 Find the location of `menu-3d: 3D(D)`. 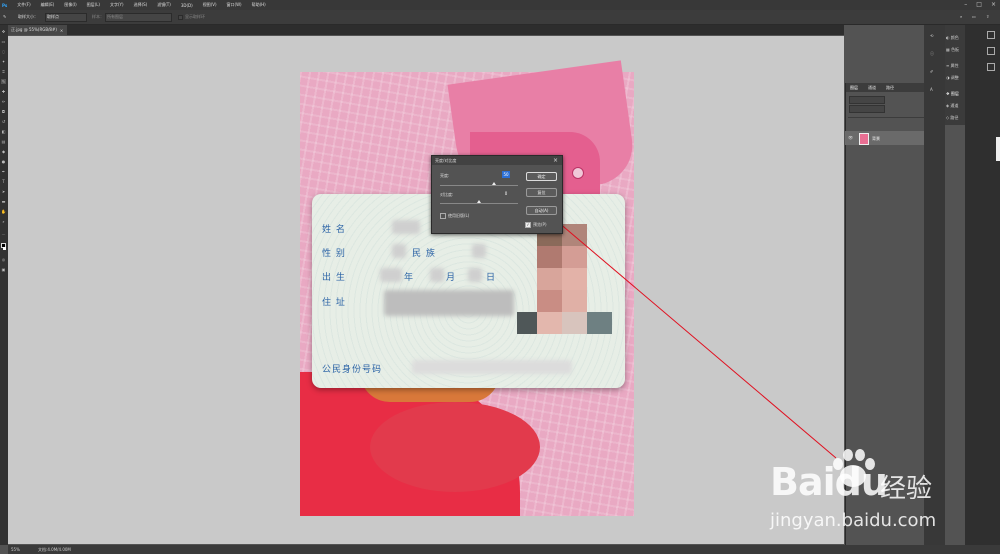

menu-3d: 3D(D) is located at coordinates (187, 5).